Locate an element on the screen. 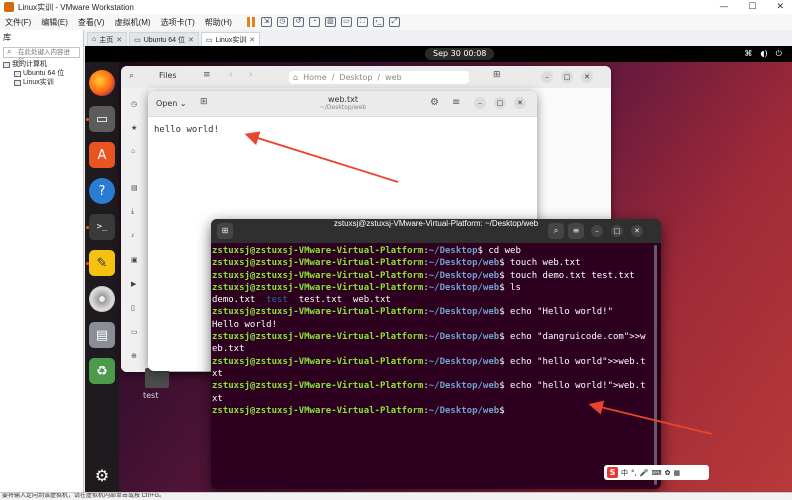 The width and height of the screenshot is (792, 500). library-toggle-icon: ▥ is located at coordinates (330, 22).